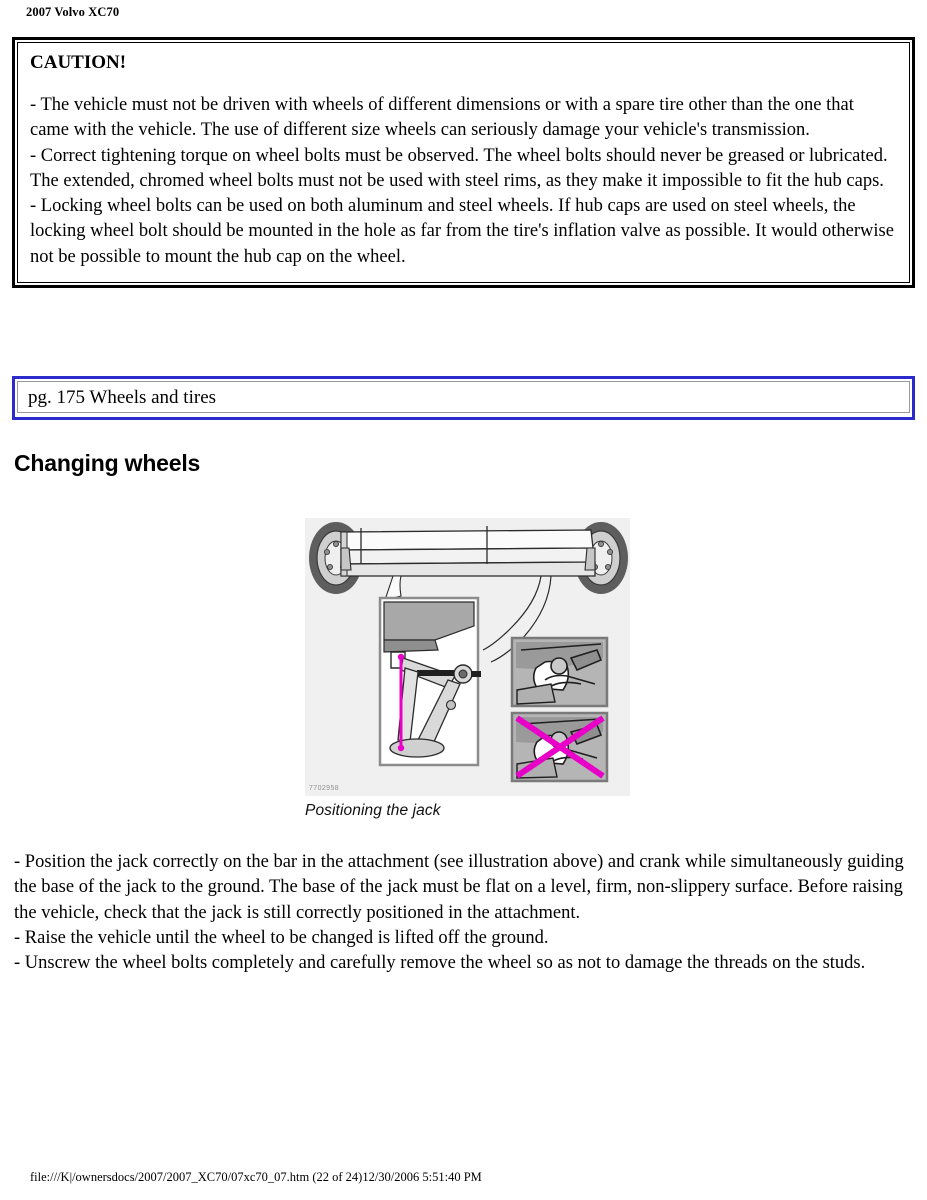 This screenshot has width=927, height=1200. What do you see at coordinates (78, 62) in the screenshot?
I see `caution-title: CAUTION!` at bounding box center [78, 62].